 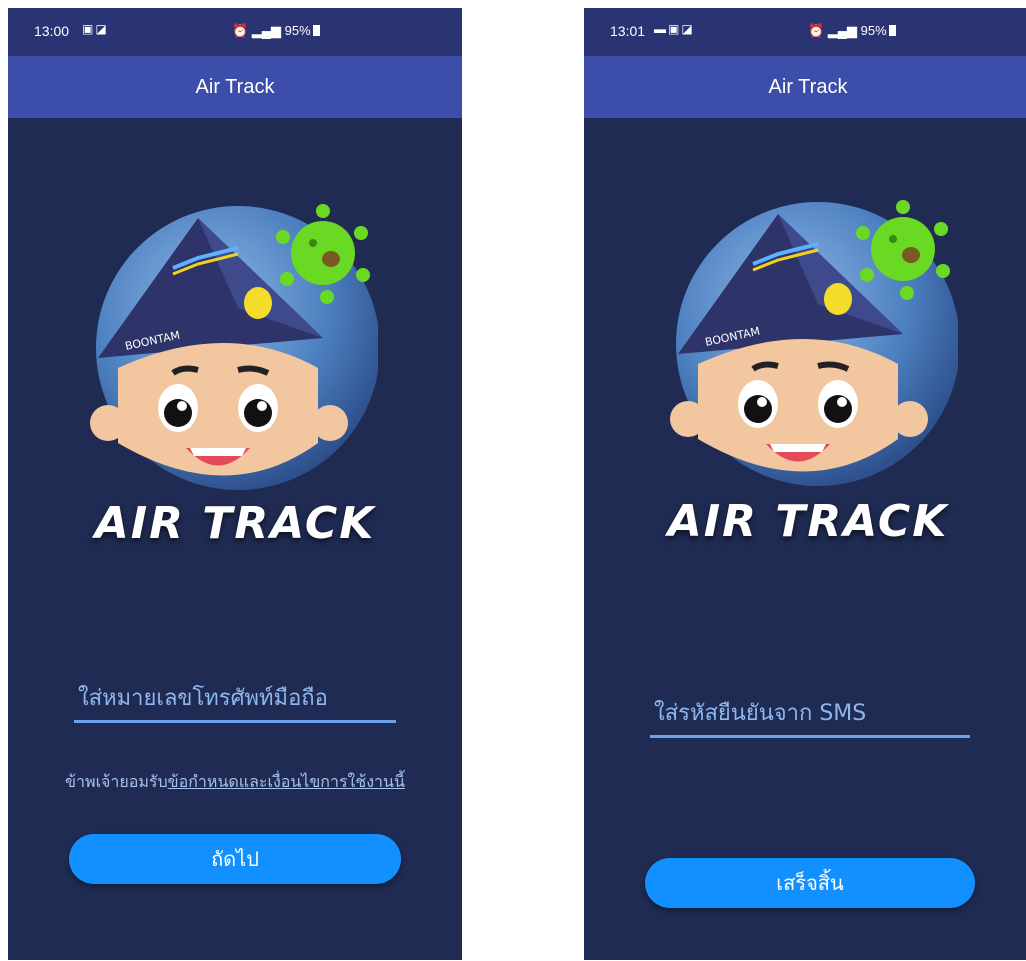 I want to click on status-notification-icons: ▣◪, so click(x=95, y=29).